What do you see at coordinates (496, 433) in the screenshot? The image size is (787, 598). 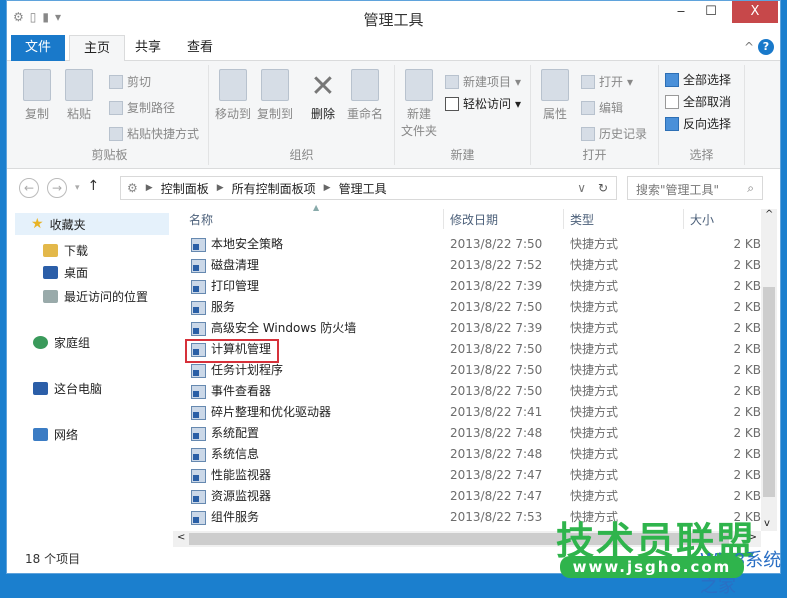 I see `file-date: 2013/8/22 7:48` at bounding box center [496, 433].